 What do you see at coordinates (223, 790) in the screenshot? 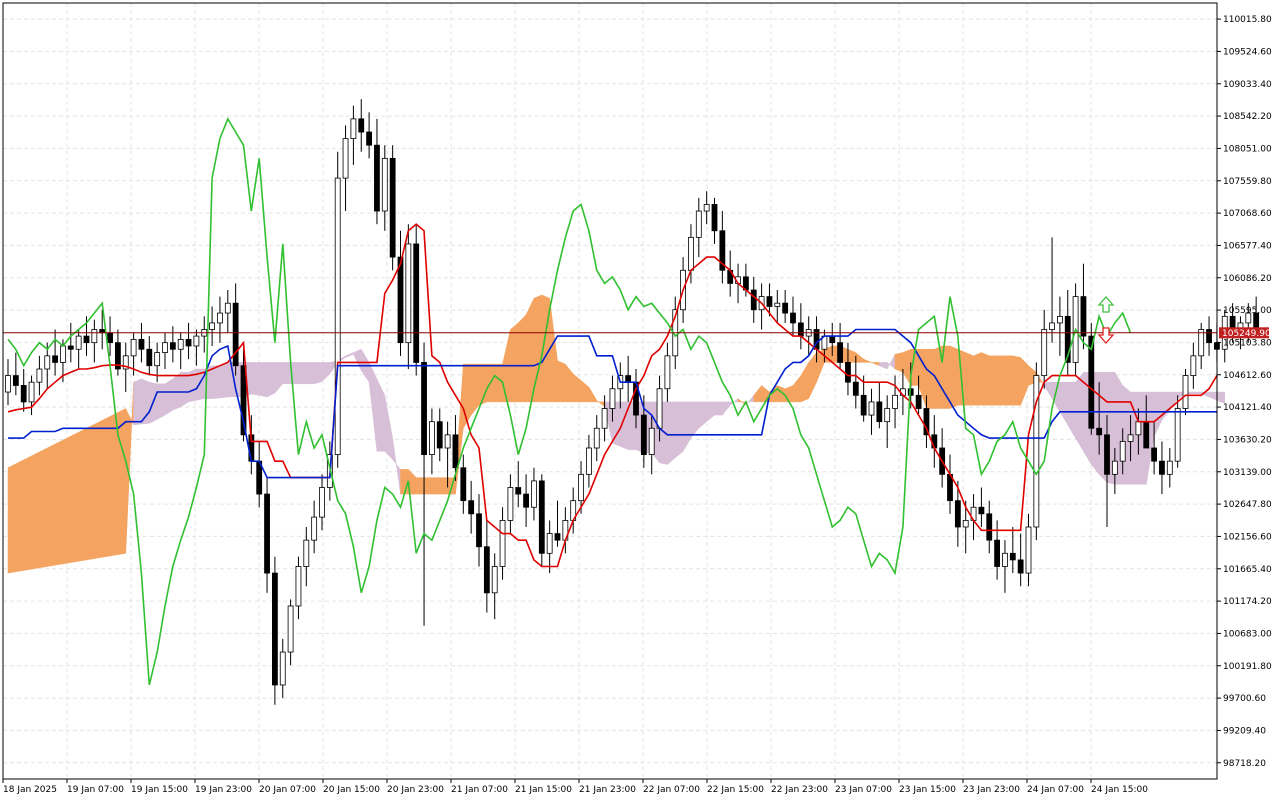
I see `x-tick-label: 19 Jan 23:00` at bounding box center [223, 790].